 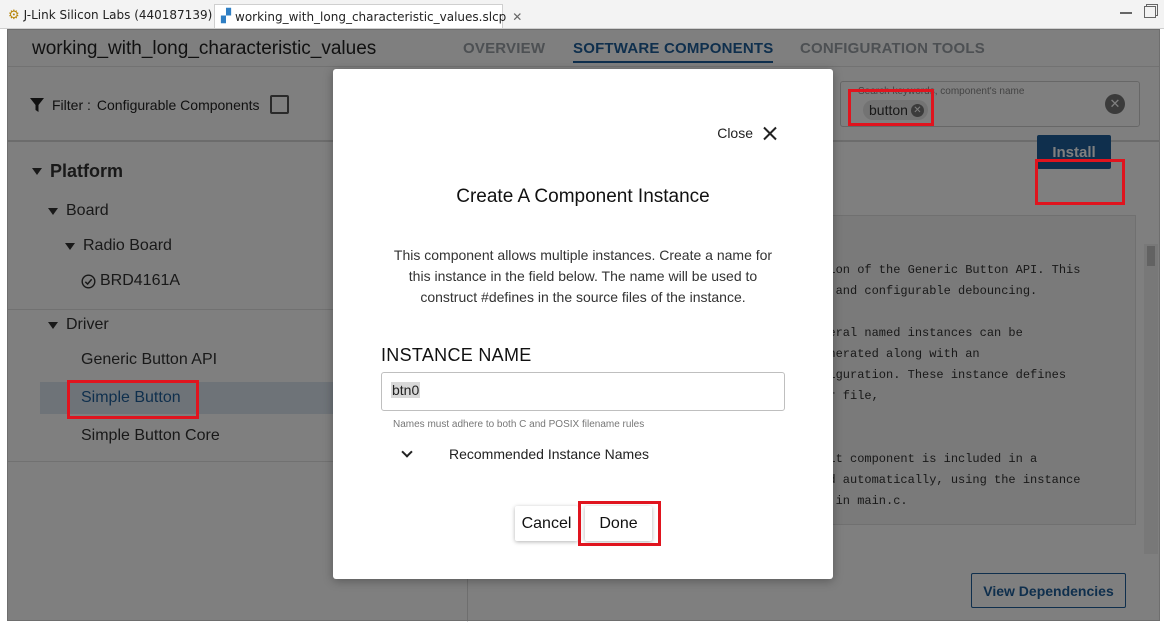 What do you see at coordinates (735, 133) in the screenshot?
I see `close-label: Close` at bounding box center [735, 133].